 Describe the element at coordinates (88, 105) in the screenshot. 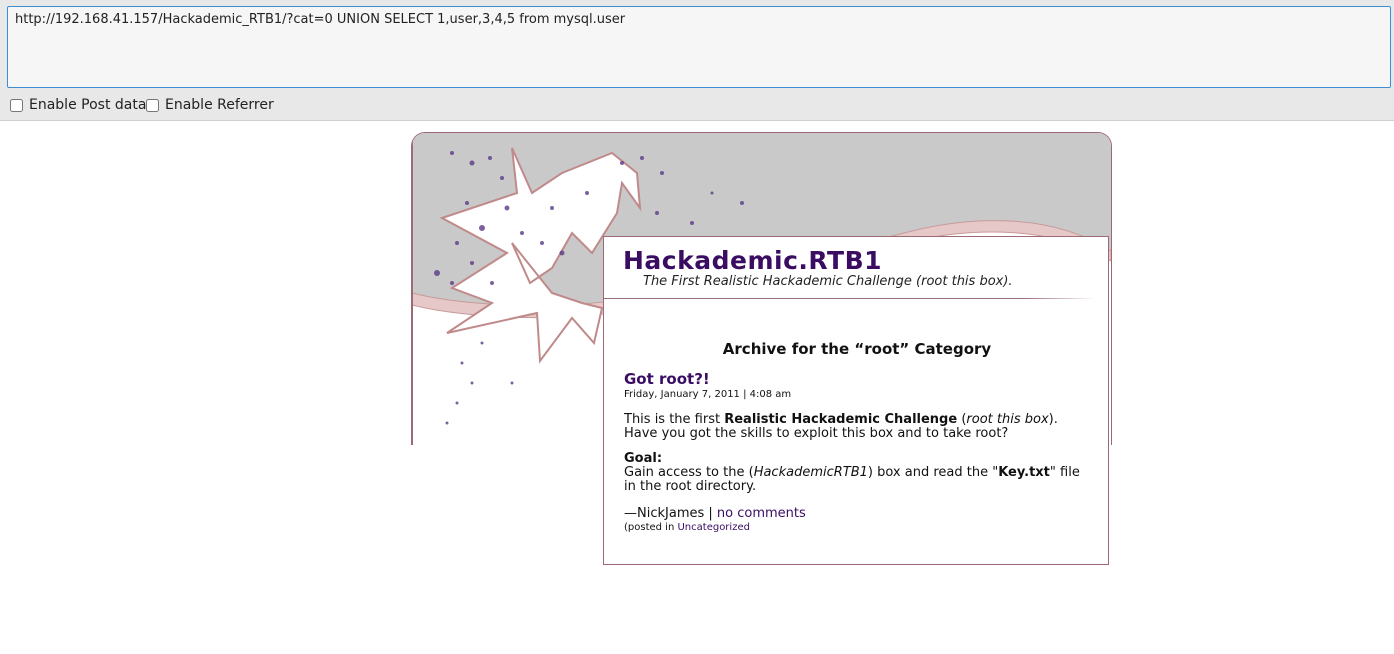

I see `enable-post-data-label: Enable Post data` at that location.